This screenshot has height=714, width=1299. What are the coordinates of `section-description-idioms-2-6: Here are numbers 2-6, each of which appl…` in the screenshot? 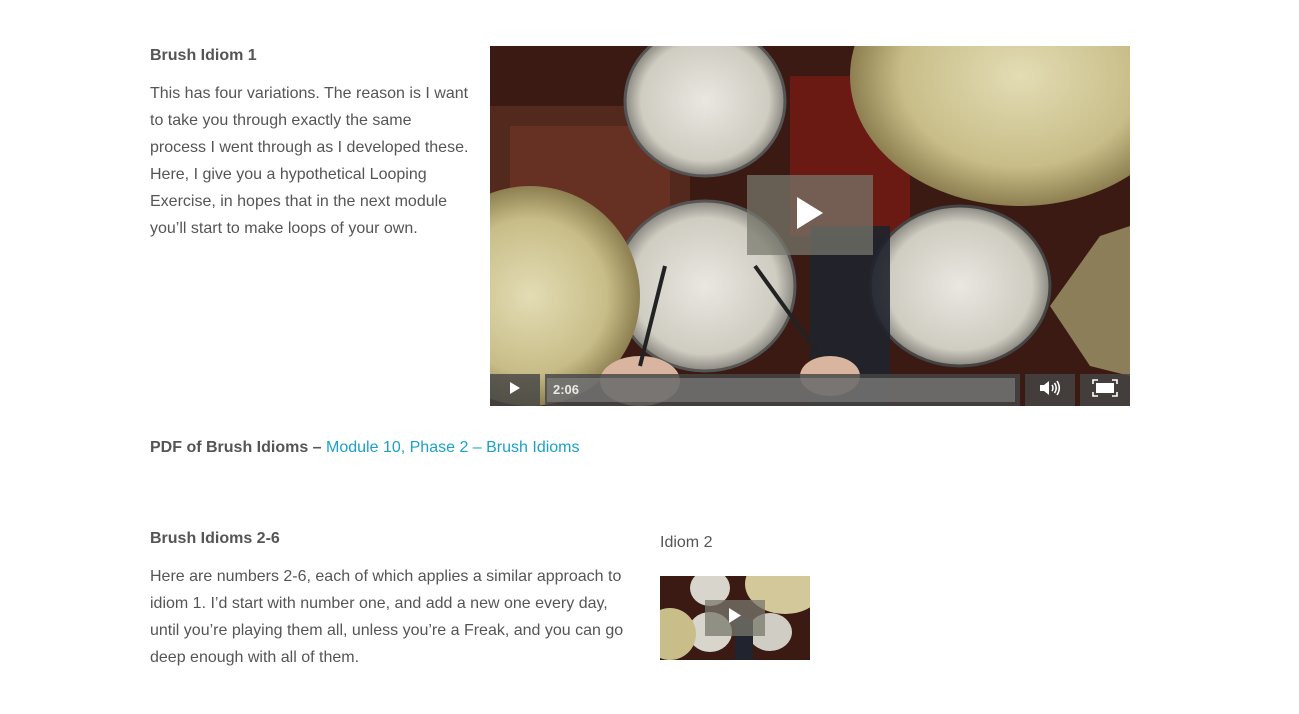 It's located at (387, 617).